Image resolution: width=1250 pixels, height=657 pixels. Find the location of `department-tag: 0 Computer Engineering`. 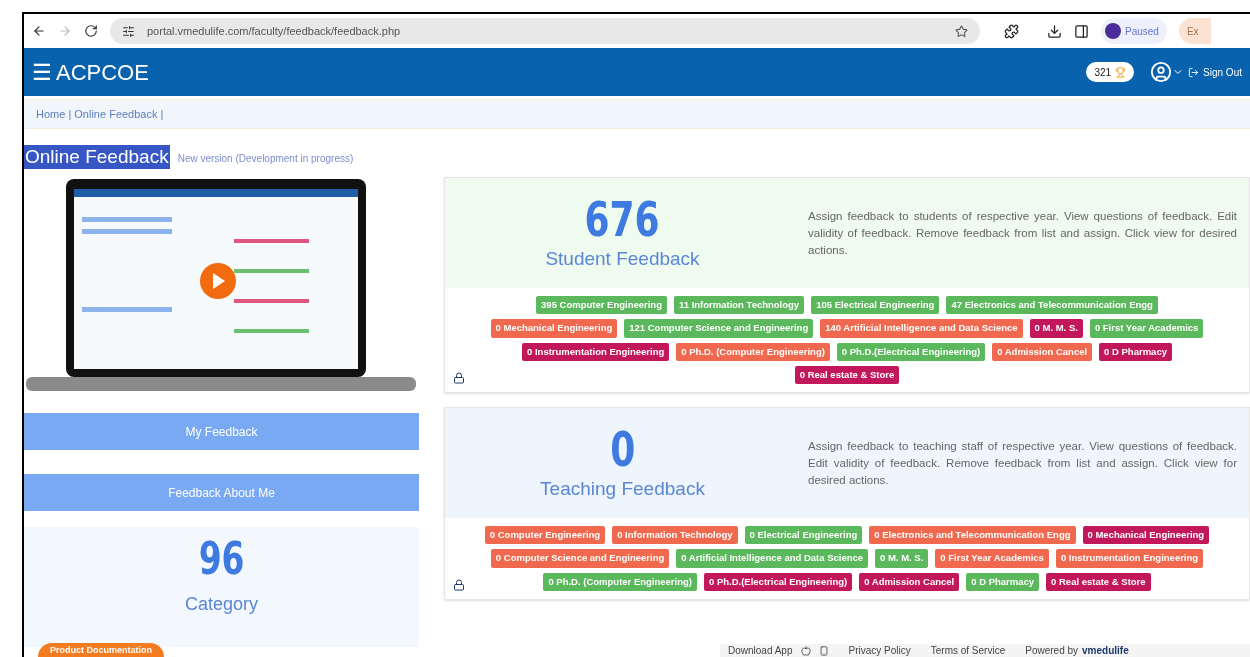

department-tag: 0 Computer Engineering is located at coordinates (545, 535).